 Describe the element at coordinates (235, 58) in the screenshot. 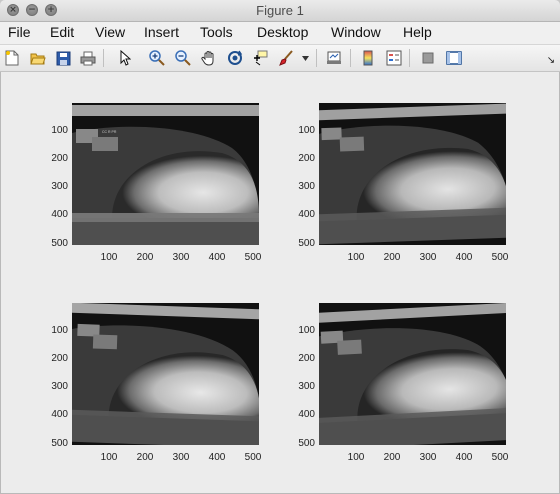

I see `rotate-3d-icon` at that location.